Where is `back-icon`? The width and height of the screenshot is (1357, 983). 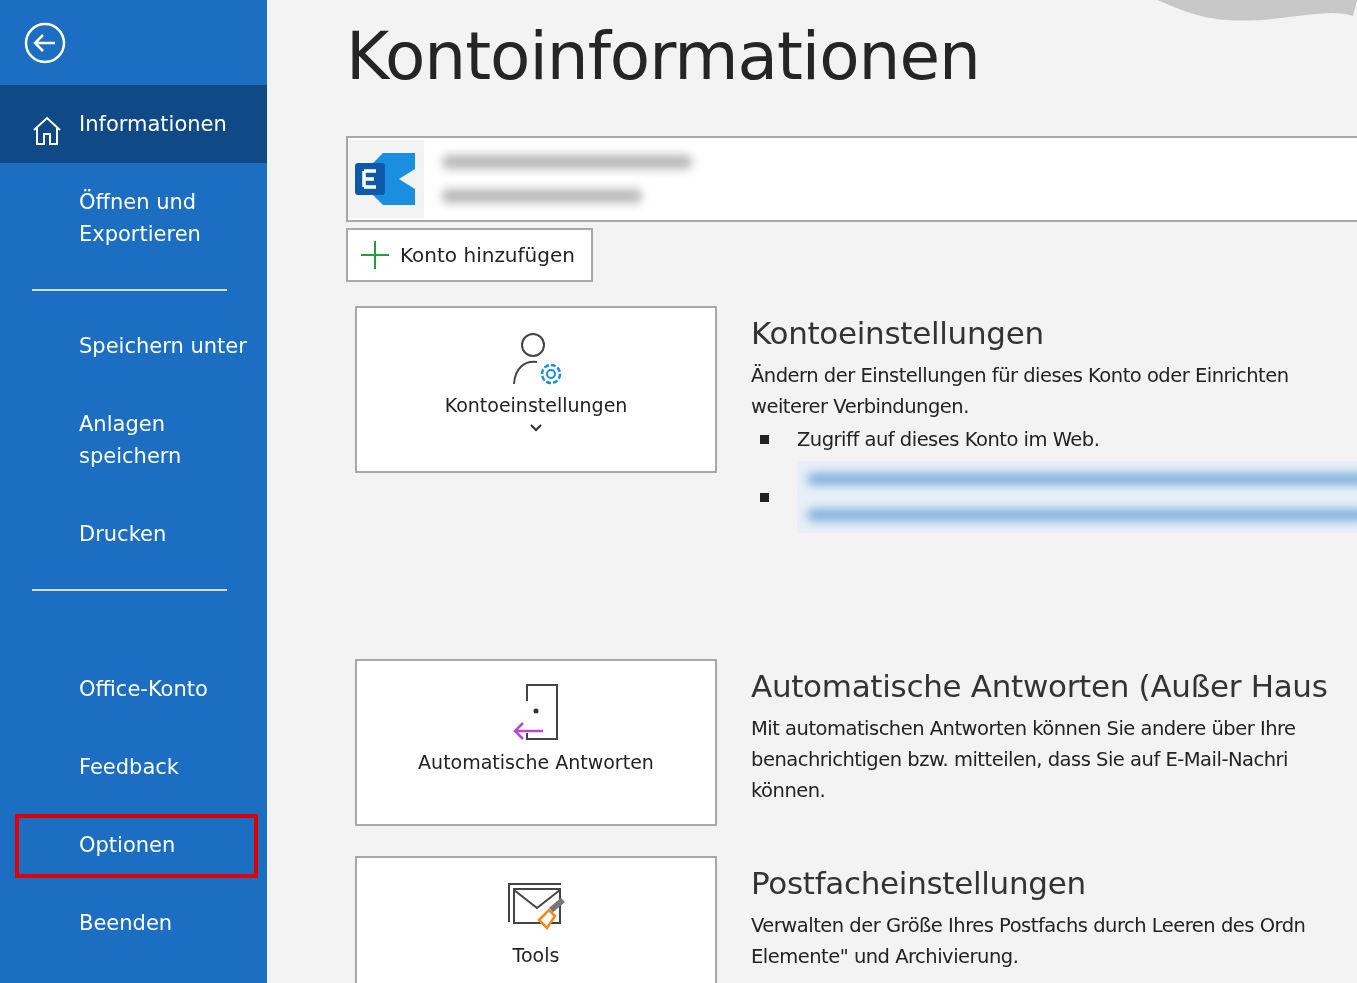 back-icon is located at coordinates (45, 42).